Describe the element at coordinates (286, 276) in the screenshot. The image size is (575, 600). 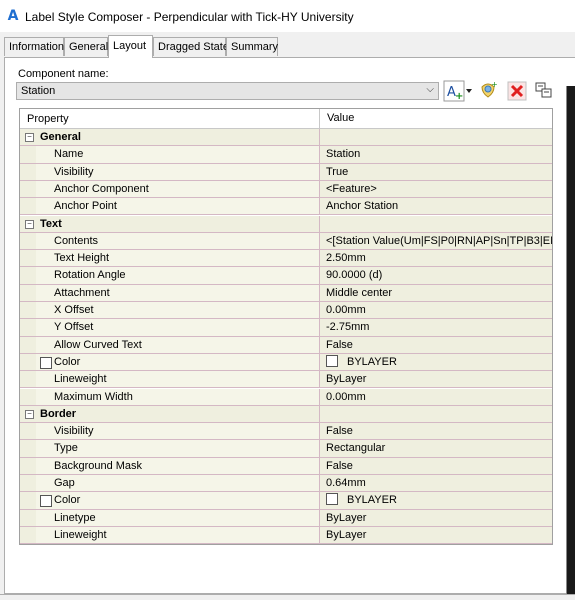
I see `property-row-rotation-angle: Rotation Angle 90.0000 (d)` at that location.